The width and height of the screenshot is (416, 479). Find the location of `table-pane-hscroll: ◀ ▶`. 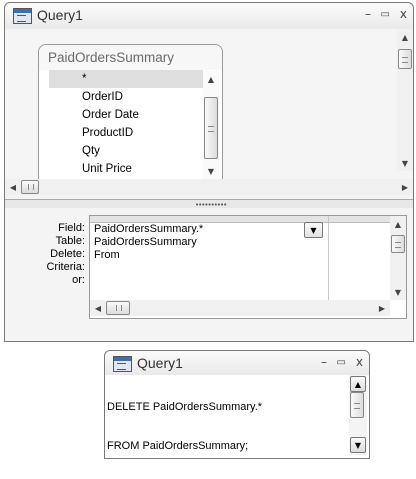

table-pane-hscroll: ◀ ▶ is located at coordinates (209, 187).